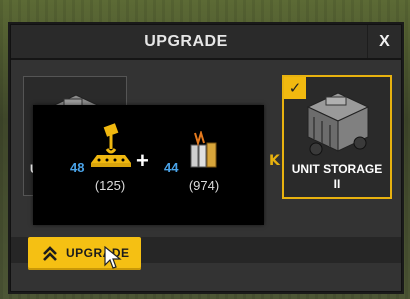 The width and height of the screenshot is (410, 299). What do you see at coordinates (384, 41) in the screenshot?
I see `close-button: X` at bounding box center [384, 41].